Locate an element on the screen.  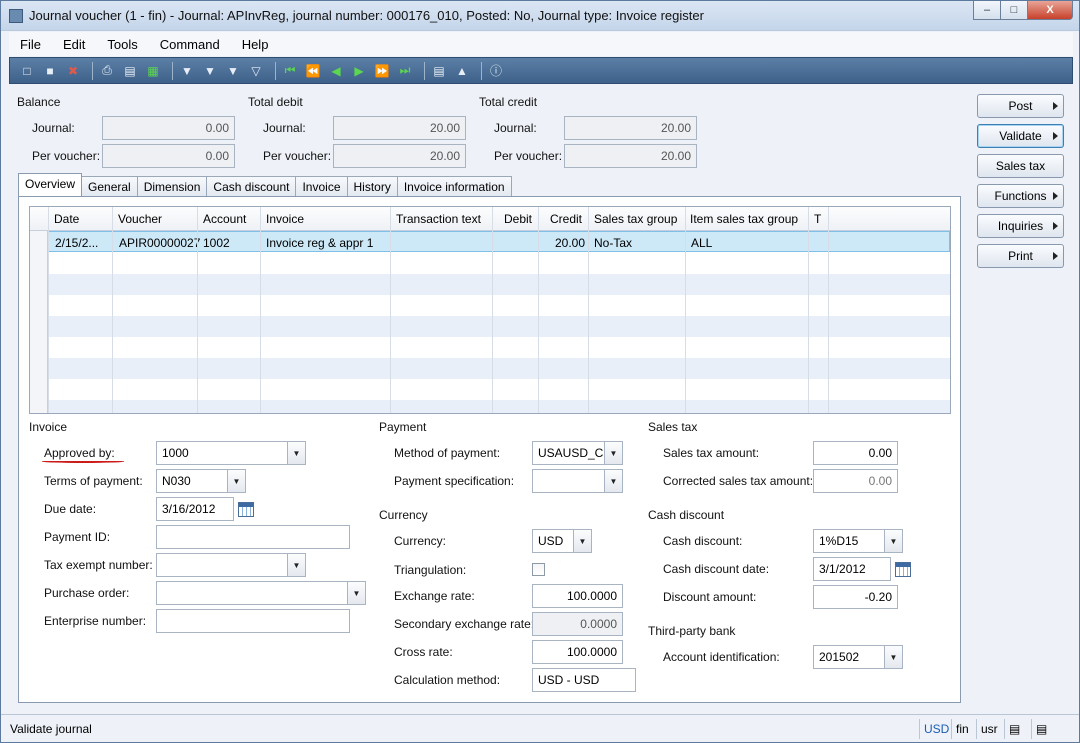
cash-discount-field: 1%D15 ▼ is located at coordinates (858, 541).